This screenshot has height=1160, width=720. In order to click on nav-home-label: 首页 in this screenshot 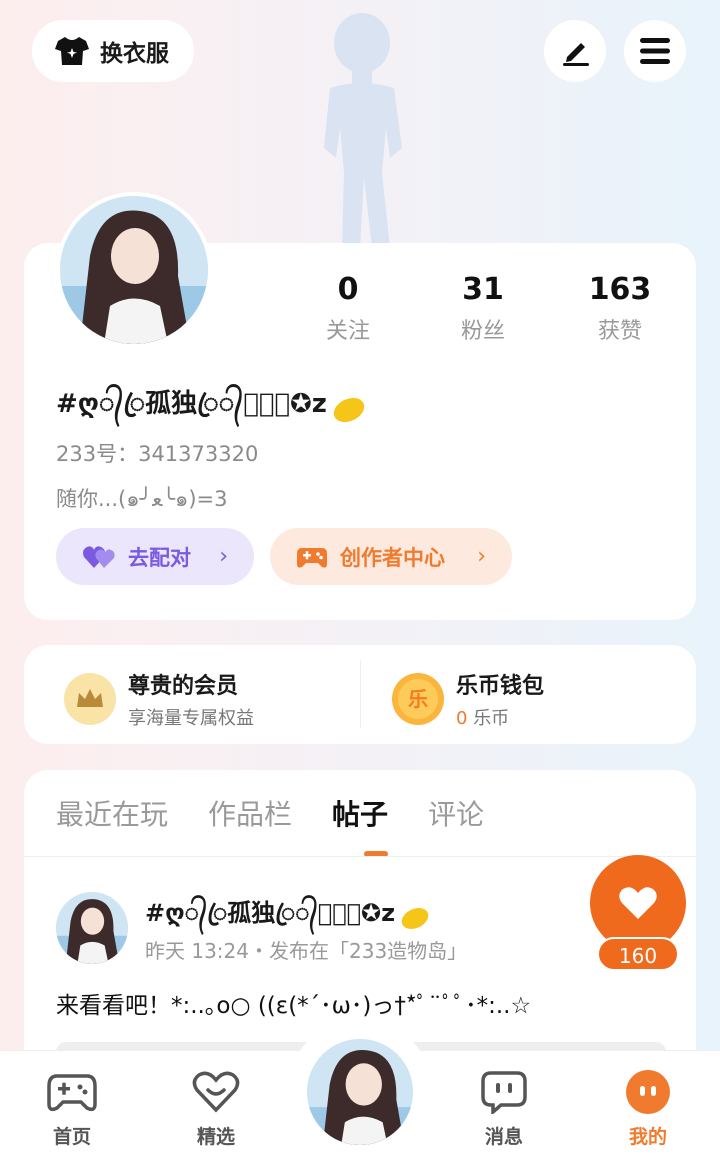, I will do `click(71, 1137)`.